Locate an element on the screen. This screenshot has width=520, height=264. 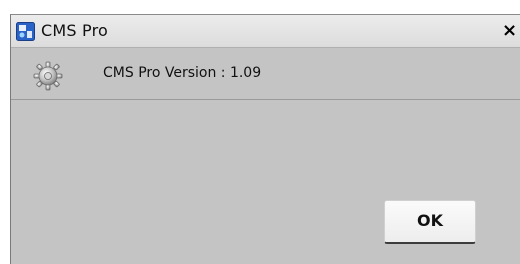
ok-button: OK is located at coordinates (430, 222).